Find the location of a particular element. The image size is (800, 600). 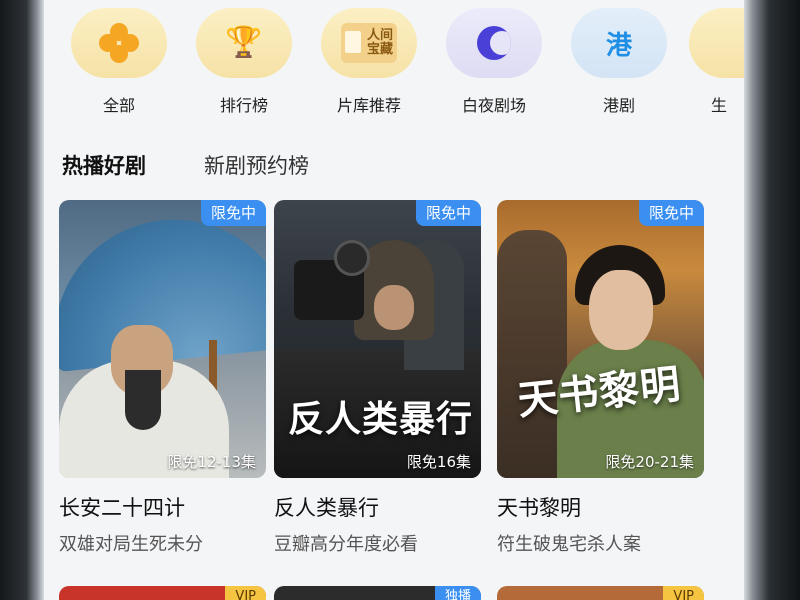

category-circle: 人间 宝藏 is located at coordinates (369, 43).